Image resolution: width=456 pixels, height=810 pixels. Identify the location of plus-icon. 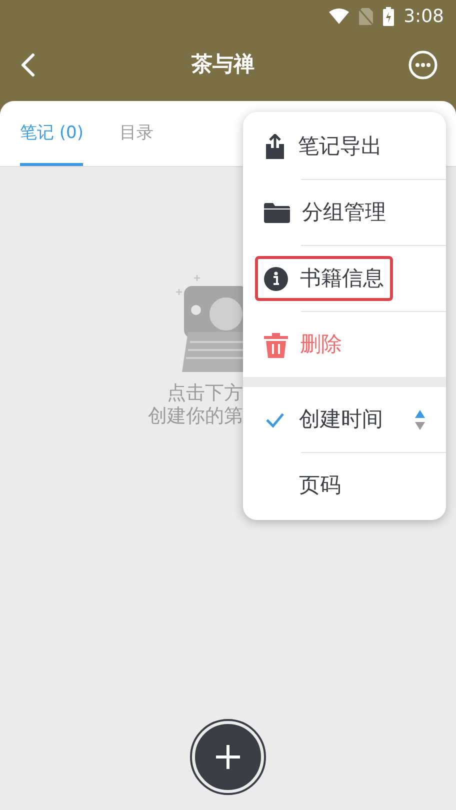
(228, 757).